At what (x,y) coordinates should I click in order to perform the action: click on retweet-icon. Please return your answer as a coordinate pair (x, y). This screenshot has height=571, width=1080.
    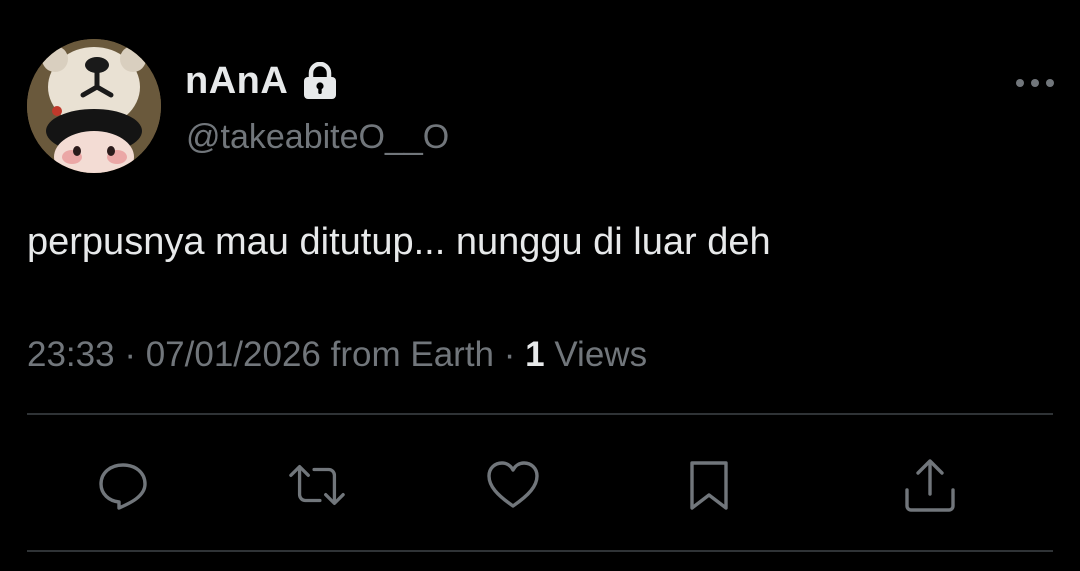
    Looking at the image, I should click on (317, 485).